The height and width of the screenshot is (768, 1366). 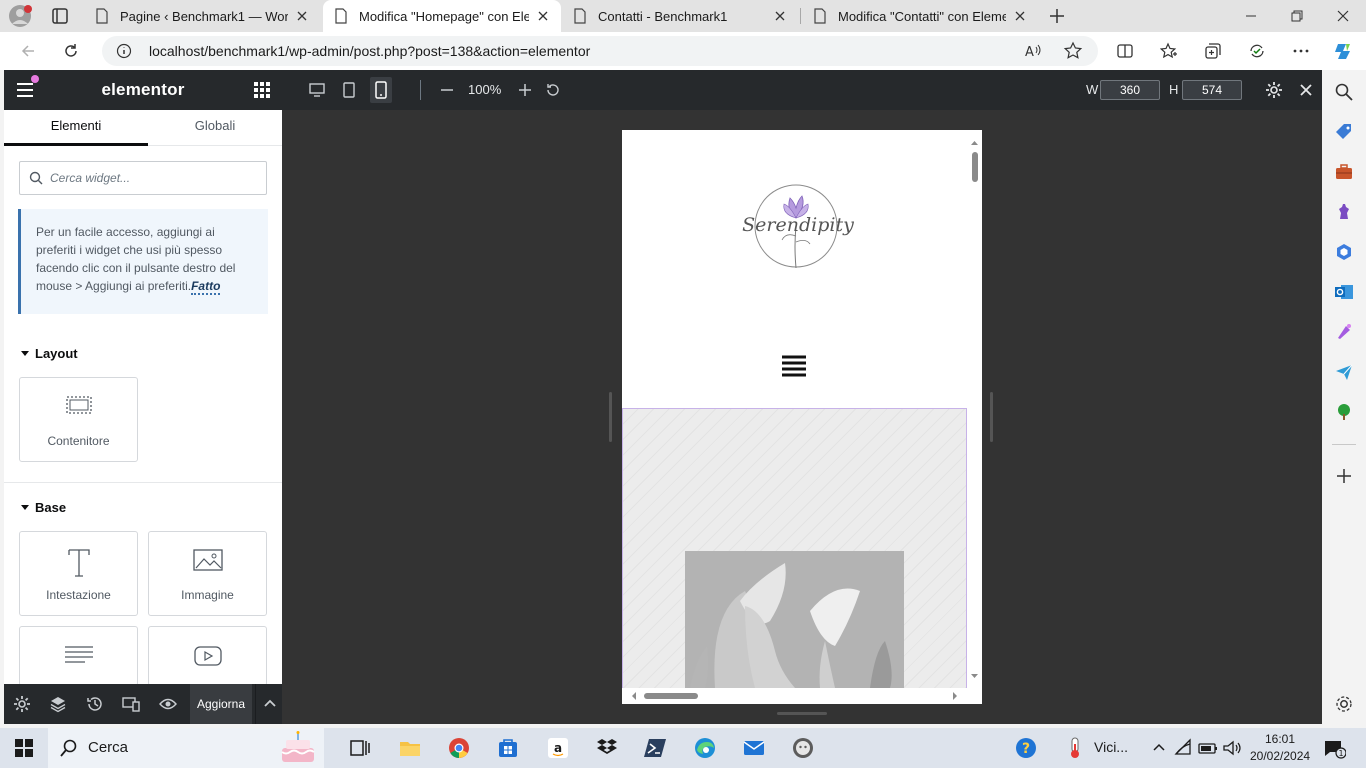 I want to click on task-view-icon, so click(x=360, y=748).